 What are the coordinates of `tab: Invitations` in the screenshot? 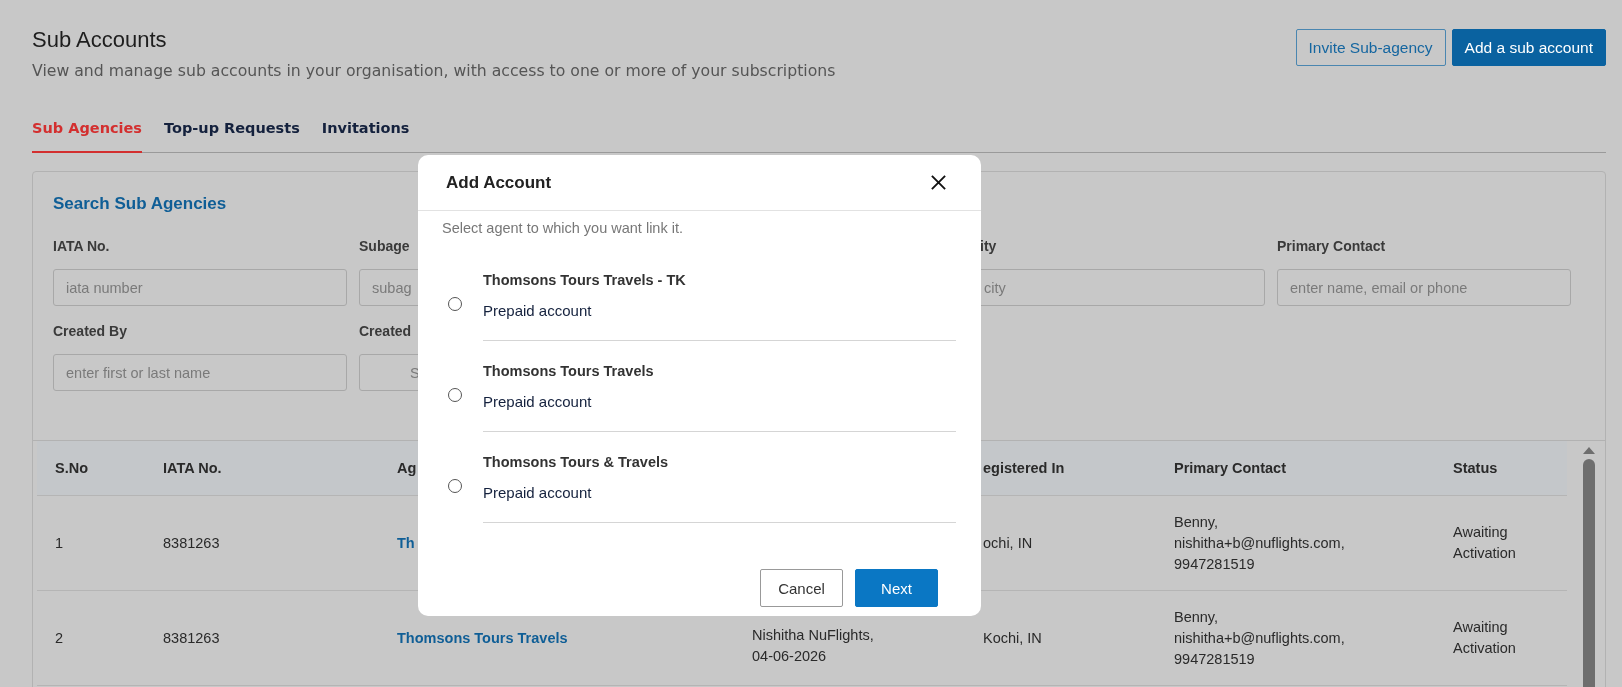 It's located at (365, 134).